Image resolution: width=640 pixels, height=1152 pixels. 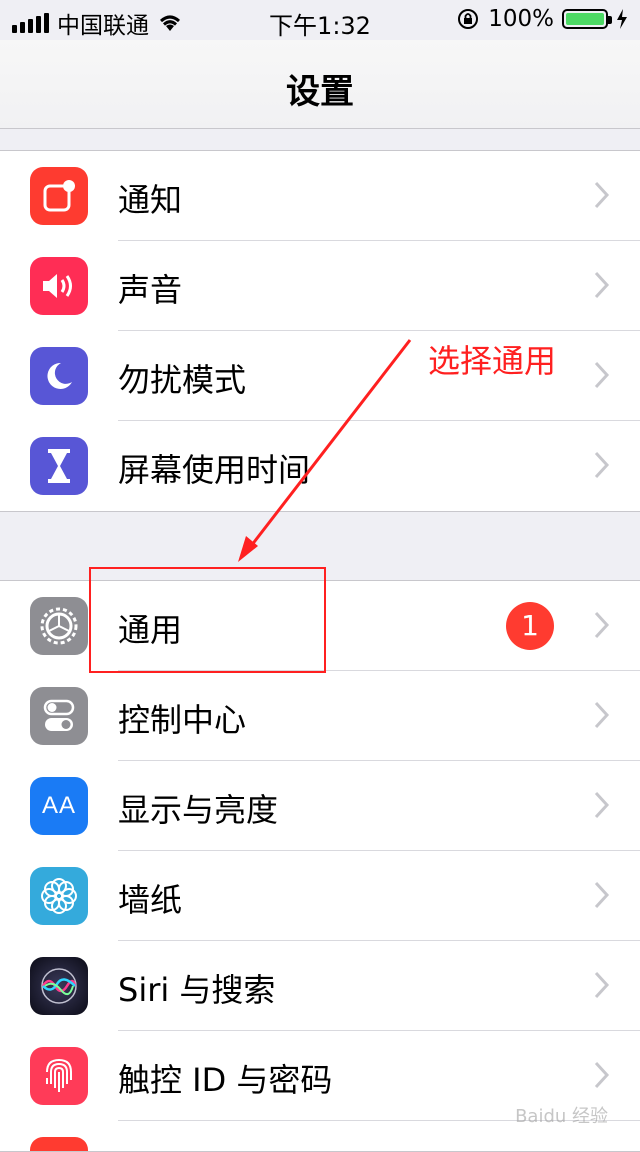 I want to click on watermark: Baidu 经验, so click(x=561, y=1116).